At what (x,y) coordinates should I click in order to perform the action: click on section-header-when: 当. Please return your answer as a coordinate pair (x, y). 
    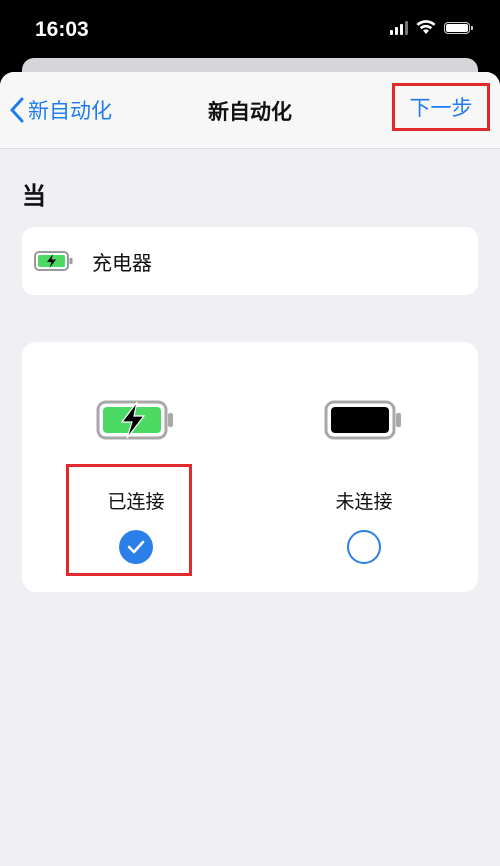
    Looking at the image, I should click on (34, 196).